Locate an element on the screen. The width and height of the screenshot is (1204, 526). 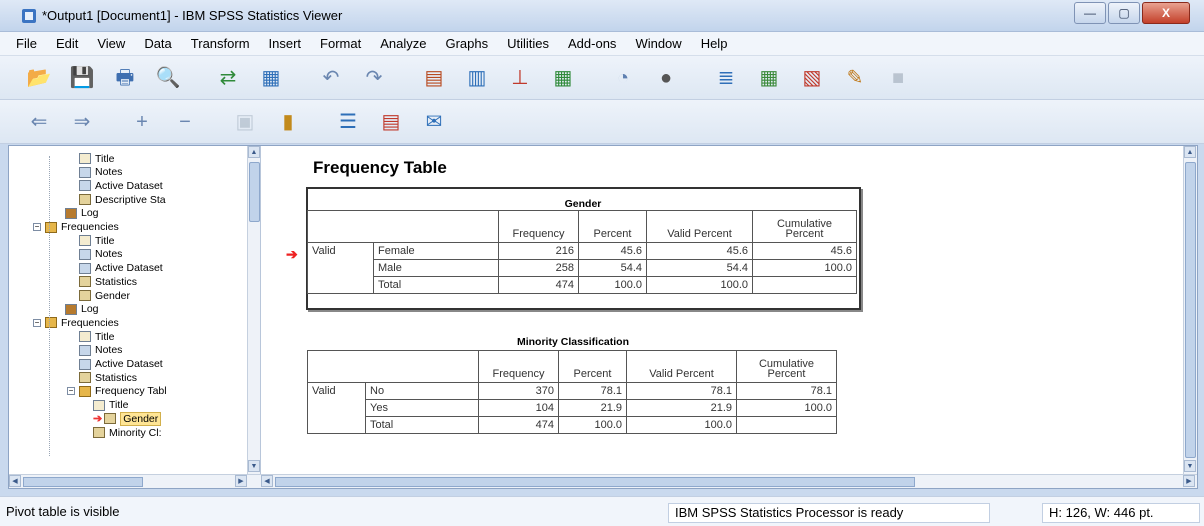
row-label: No is located at coordinates (422, 391).